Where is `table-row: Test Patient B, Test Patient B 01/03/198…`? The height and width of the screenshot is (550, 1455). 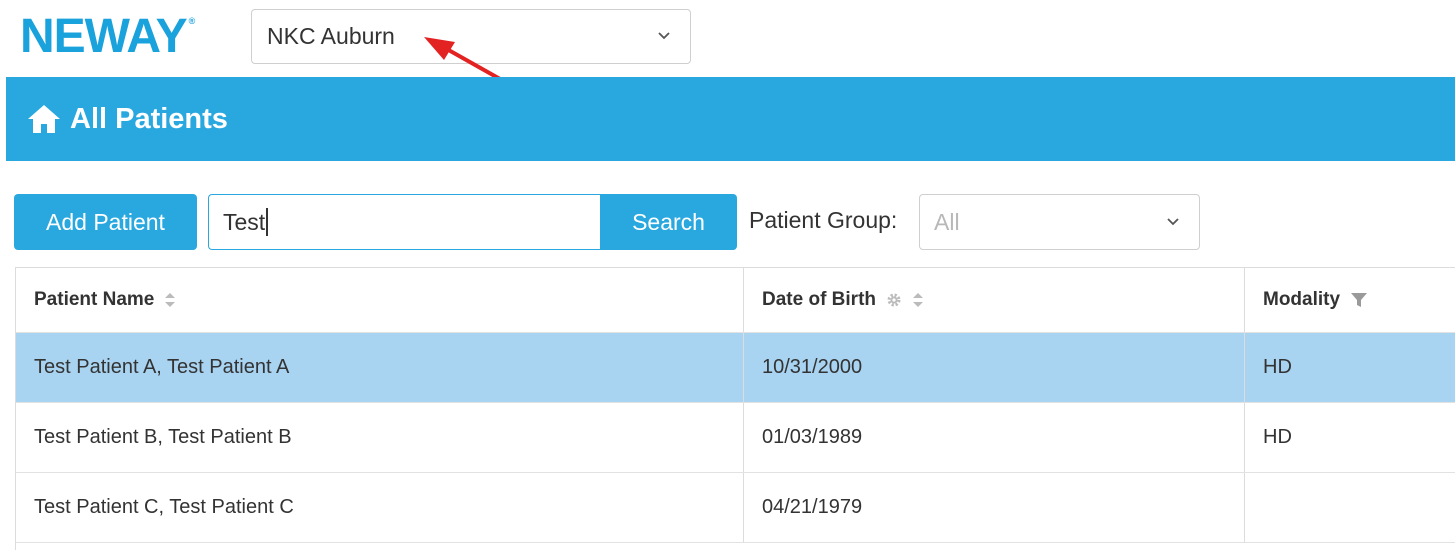
table-row: Test Patient B, Test Patient B 01/03/198… is located at coordinates (735, 438).